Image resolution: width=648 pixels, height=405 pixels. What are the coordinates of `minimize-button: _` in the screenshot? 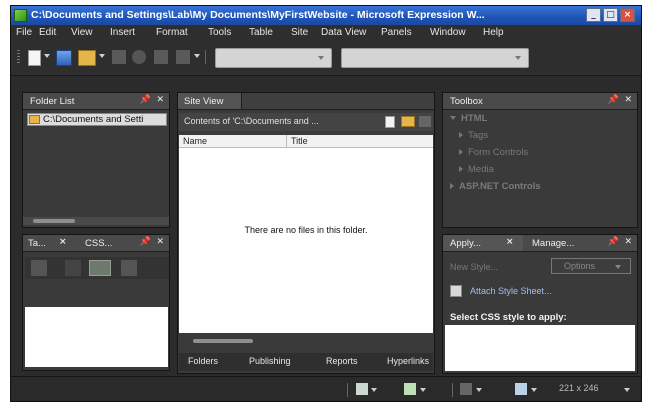 It's located at (593, 15).